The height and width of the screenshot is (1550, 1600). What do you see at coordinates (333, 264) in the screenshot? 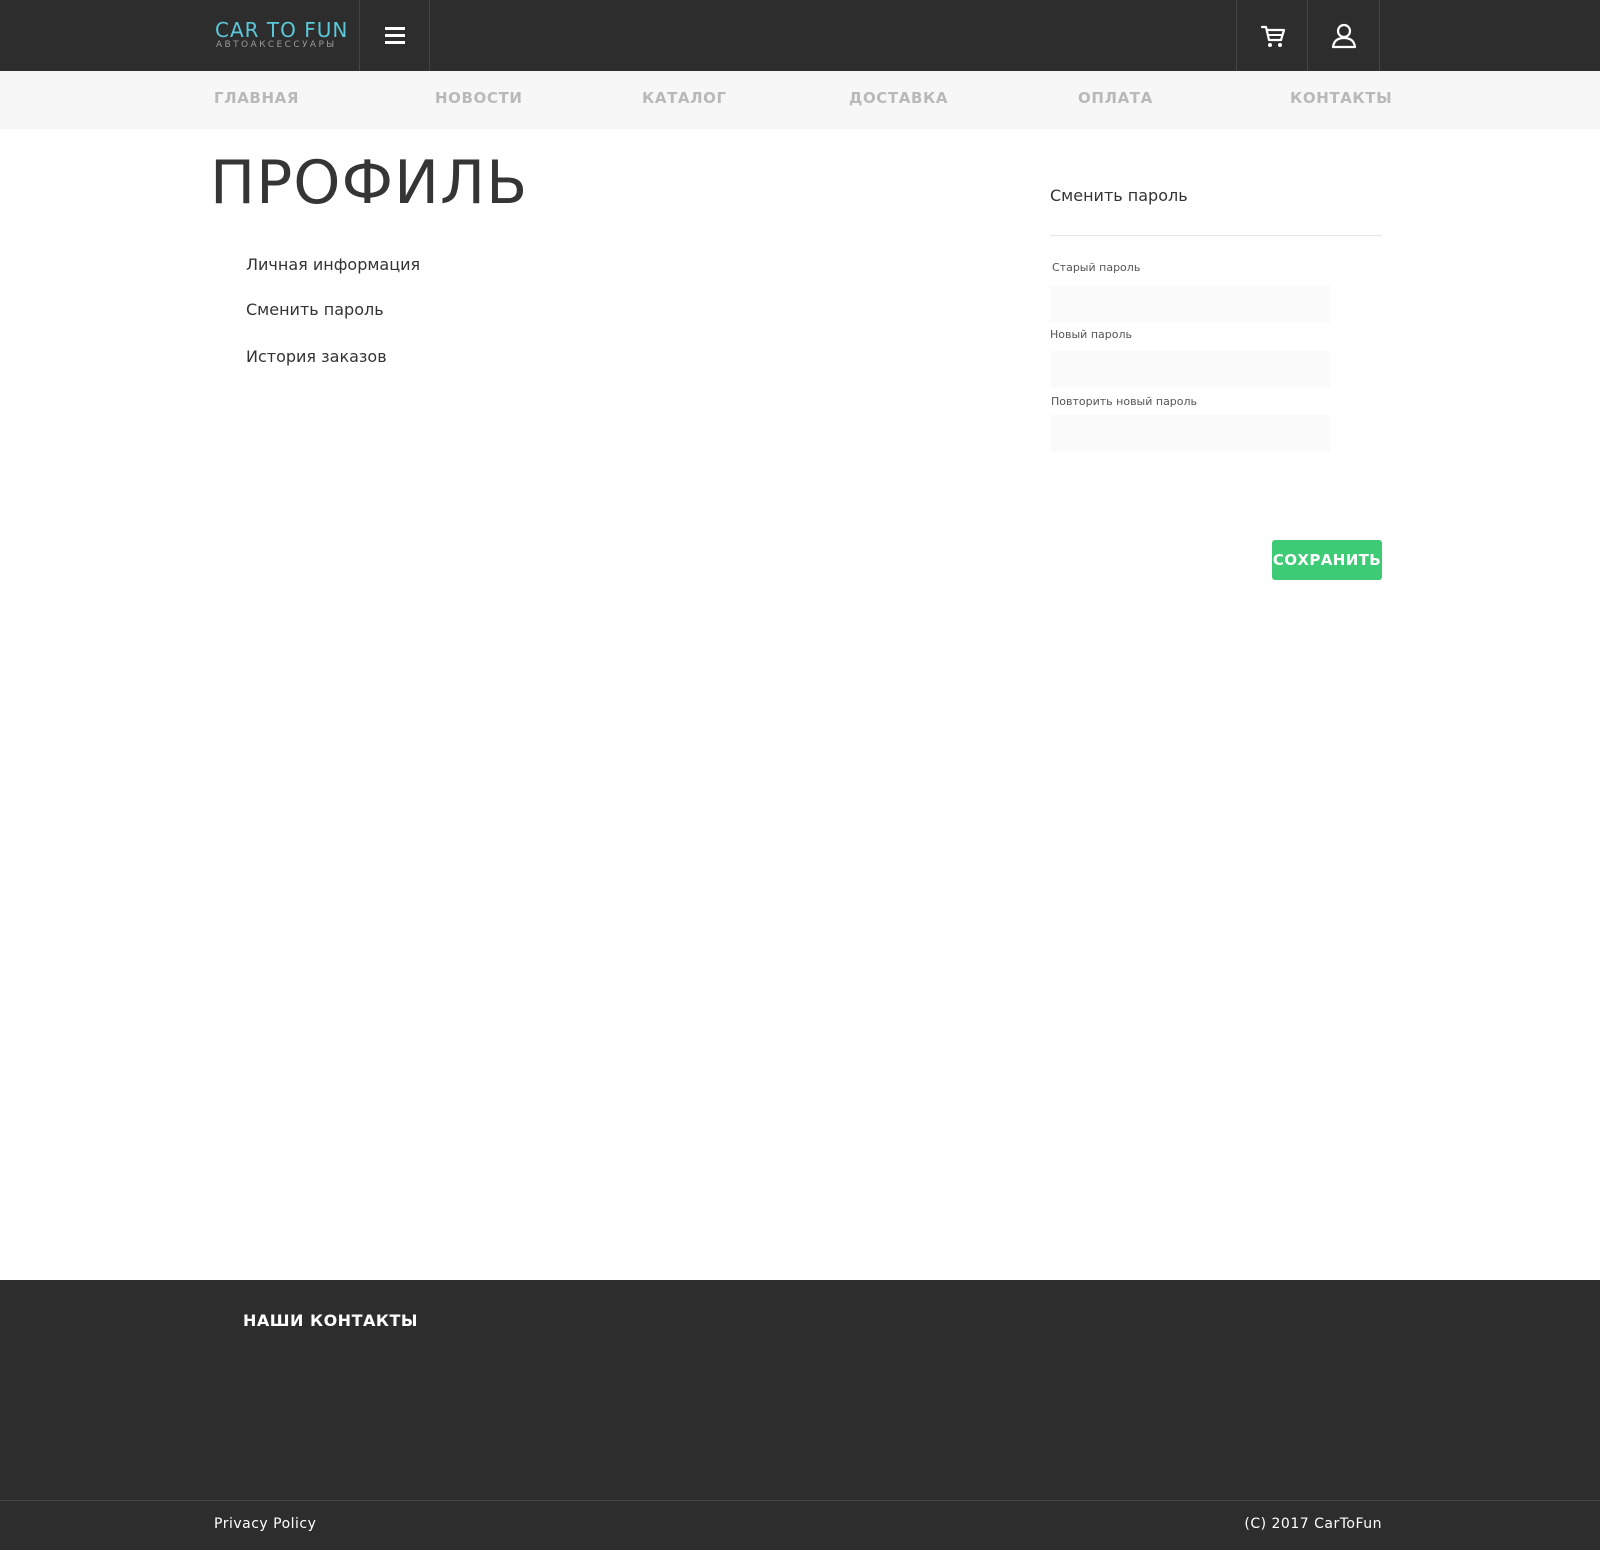
I see `profile-link-personal-info: Личная информация` at bounding box center [333, 264].